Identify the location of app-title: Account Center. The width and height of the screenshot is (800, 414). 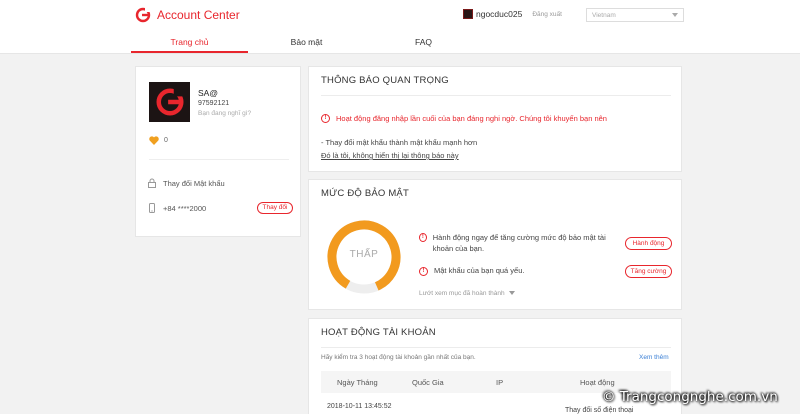
(198, 15).